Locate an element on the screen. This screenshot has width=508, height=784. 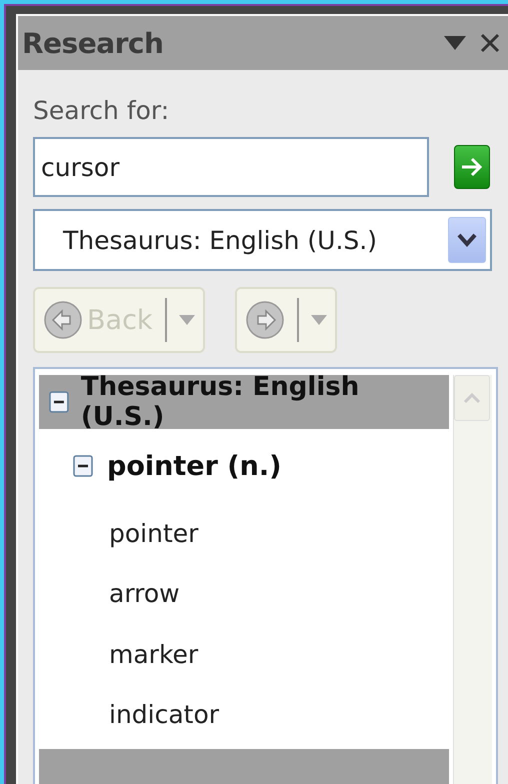
dropdown-button is located at coordinates (455, 43).